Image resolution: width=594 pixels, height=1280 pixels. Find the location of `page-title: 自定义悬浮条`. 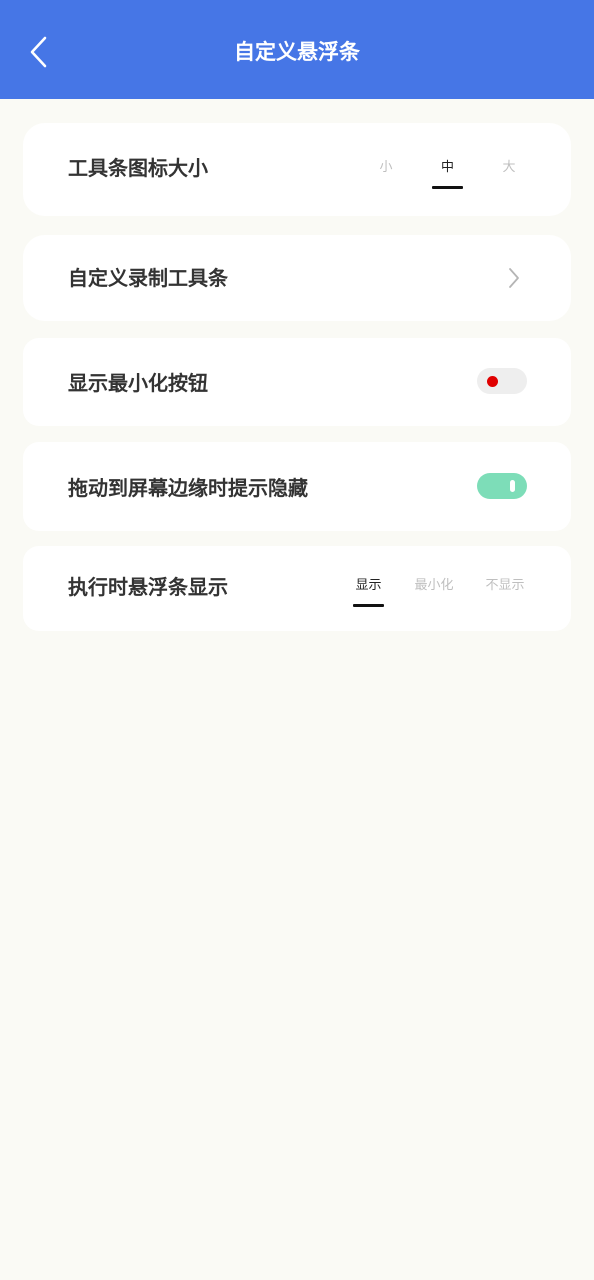

page-title: 自定义悬浮条 is located at coordinates (297, 52).